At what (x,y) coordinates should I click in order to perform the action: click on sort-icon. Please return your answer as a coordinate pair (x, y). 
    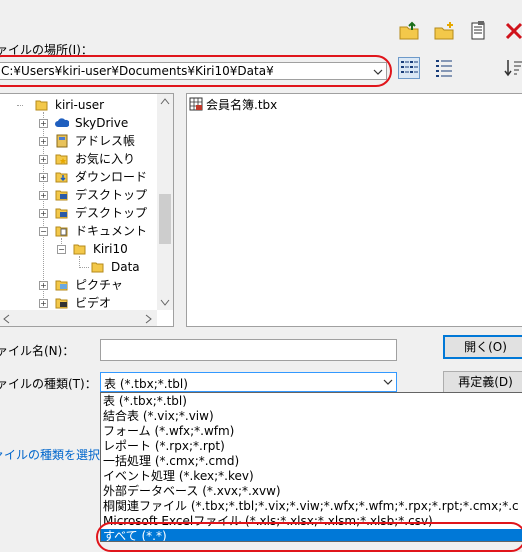
    Looking at the image, I should click on (512, 68).